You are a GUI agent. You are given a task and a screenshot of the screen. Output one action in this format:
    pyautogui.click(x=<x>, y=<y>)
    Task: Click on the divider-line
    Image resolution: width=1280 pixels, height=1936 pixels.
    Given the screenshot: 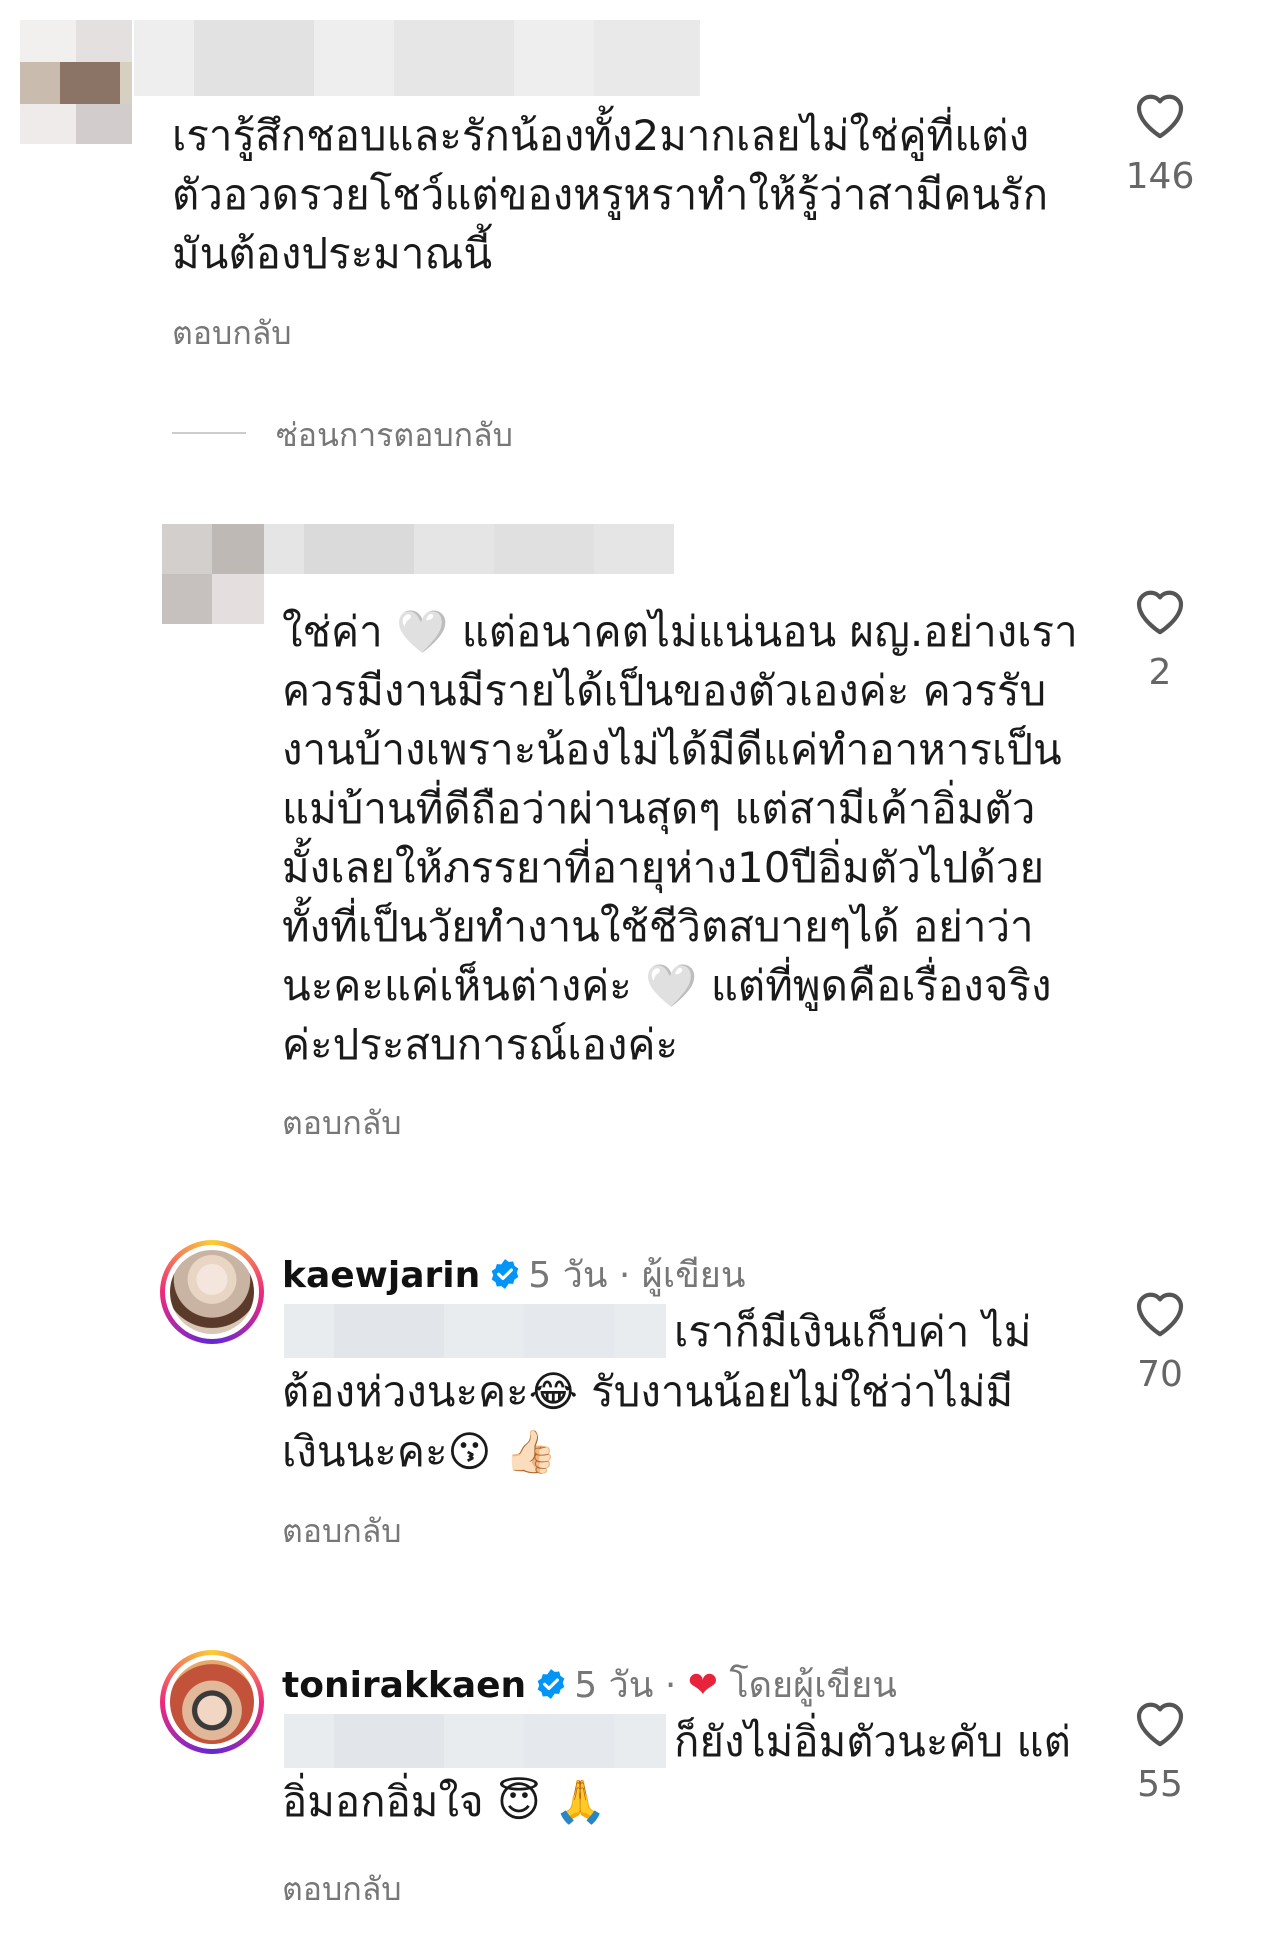 What is the action you would take?
    pyautogui.click(x=209, y=433)
    